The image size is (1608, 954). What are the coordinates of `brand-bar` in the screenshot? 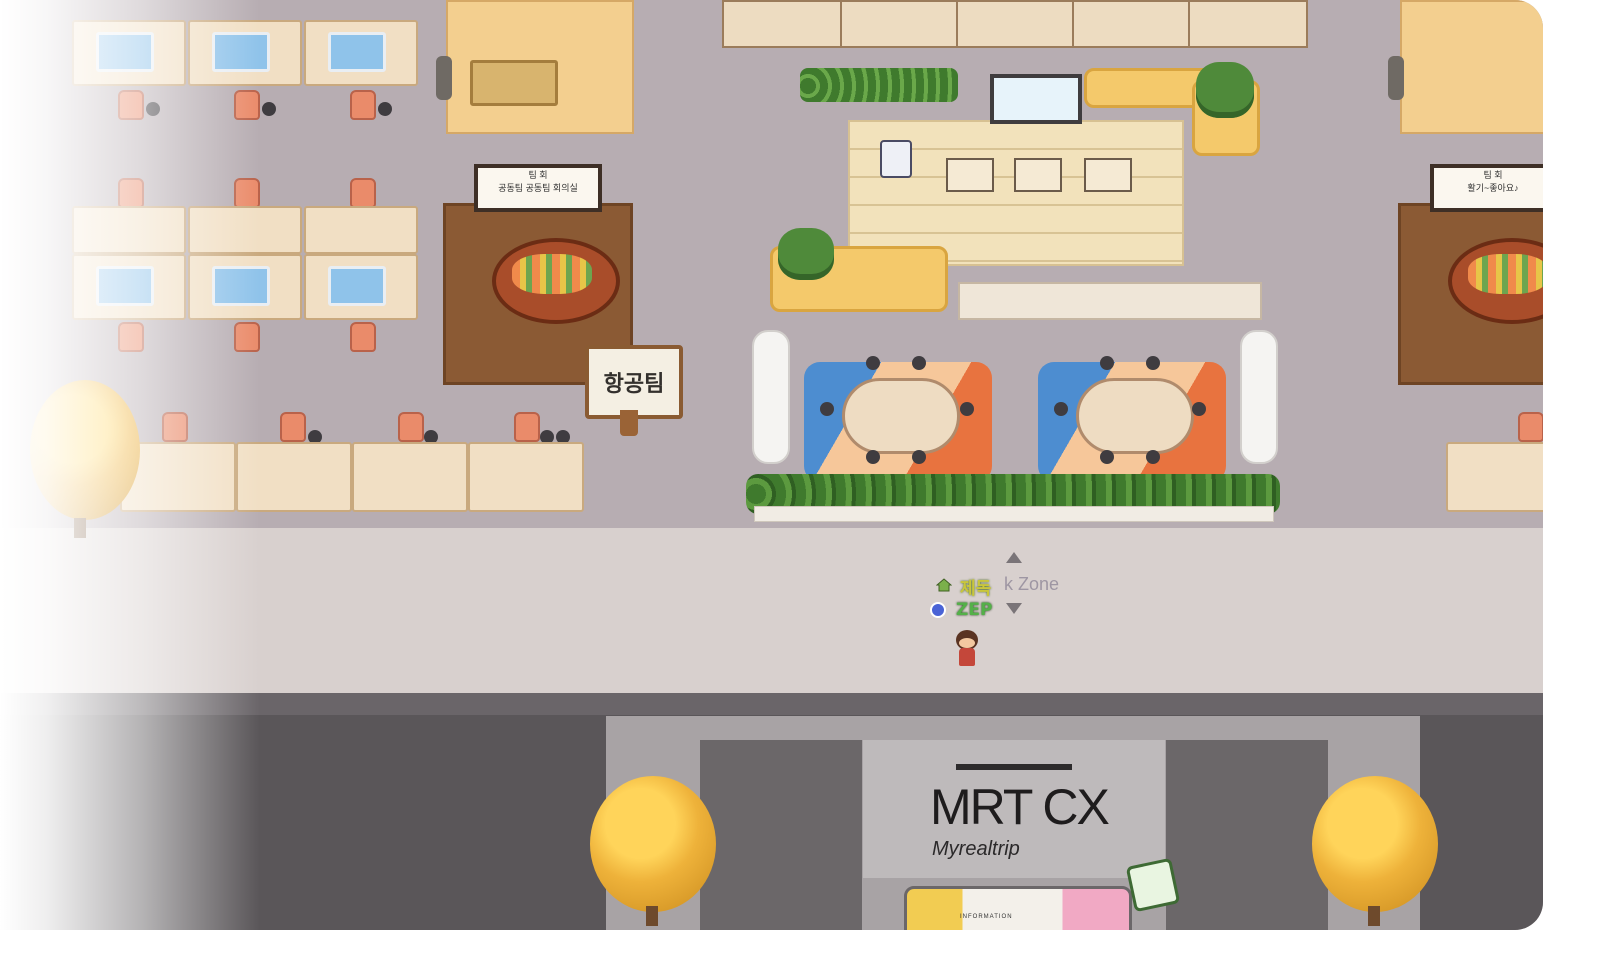 It's located at (1014, 767).